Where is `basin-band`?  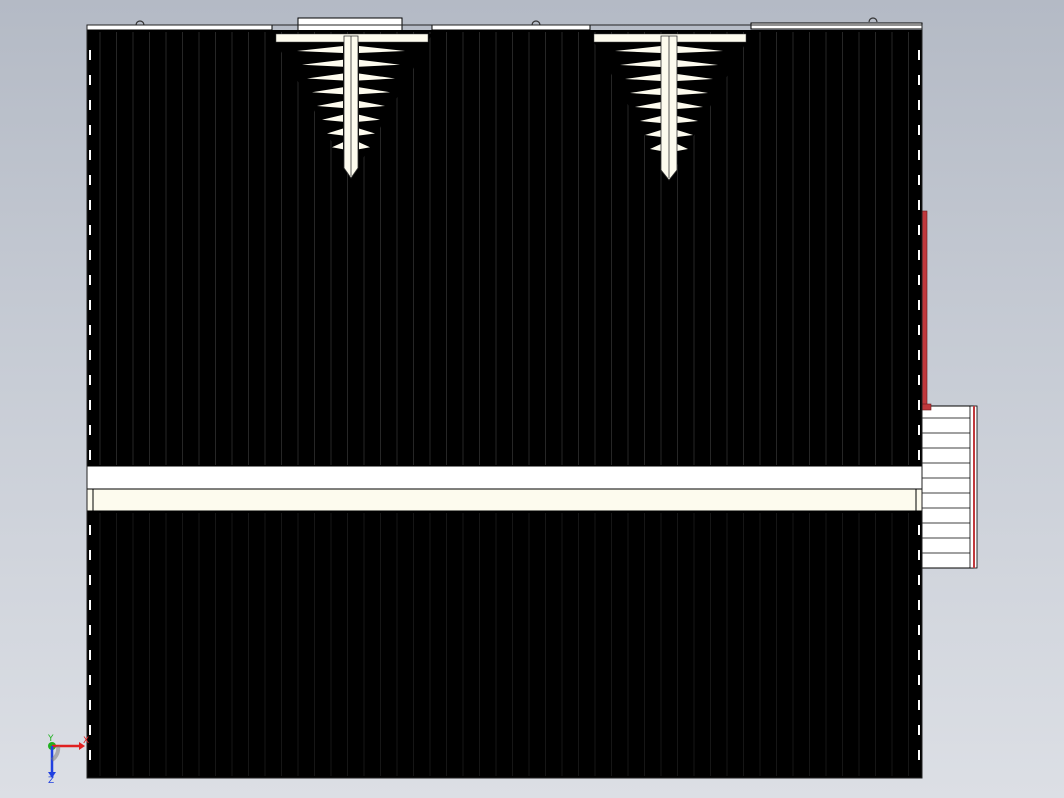 basin-band is located at coordinates (504, 488).